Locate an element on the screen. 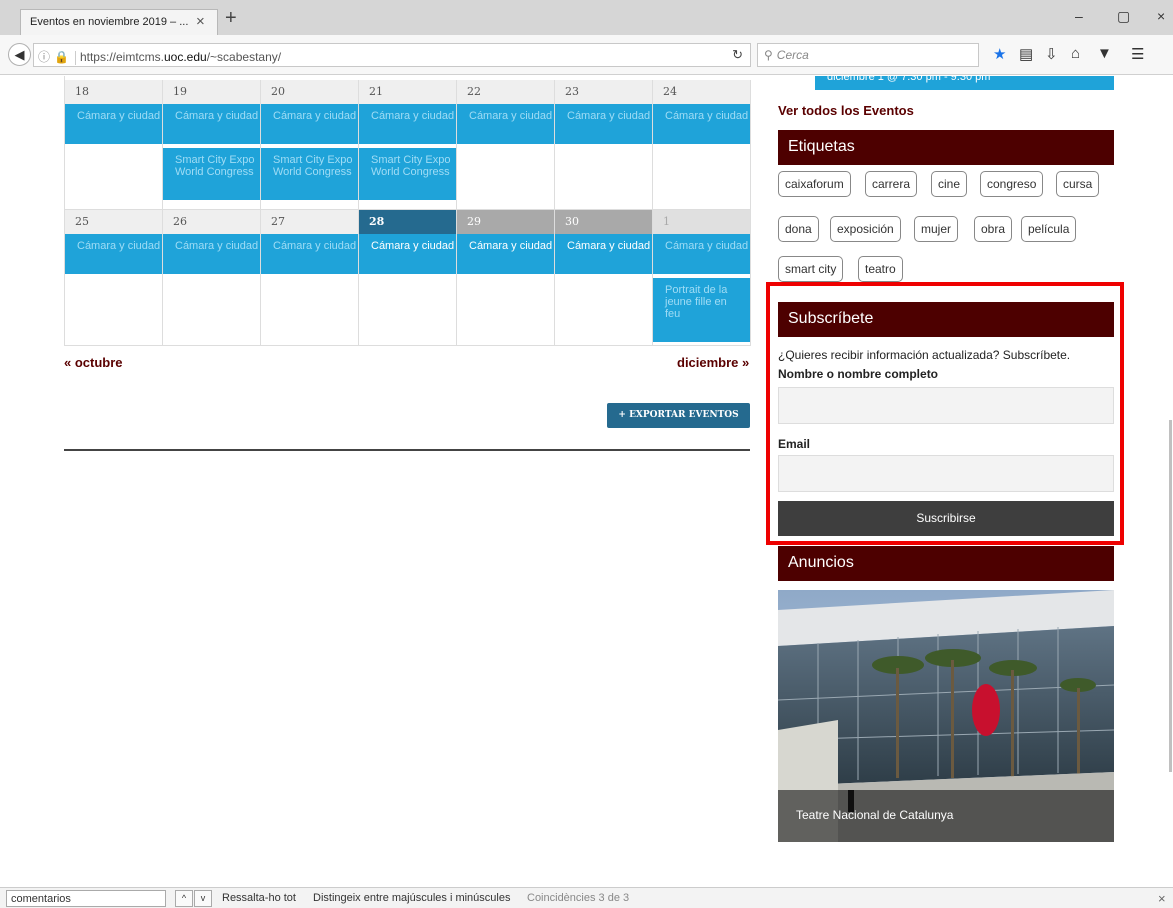  day-number: 25 is located at coordinates (114, 222).